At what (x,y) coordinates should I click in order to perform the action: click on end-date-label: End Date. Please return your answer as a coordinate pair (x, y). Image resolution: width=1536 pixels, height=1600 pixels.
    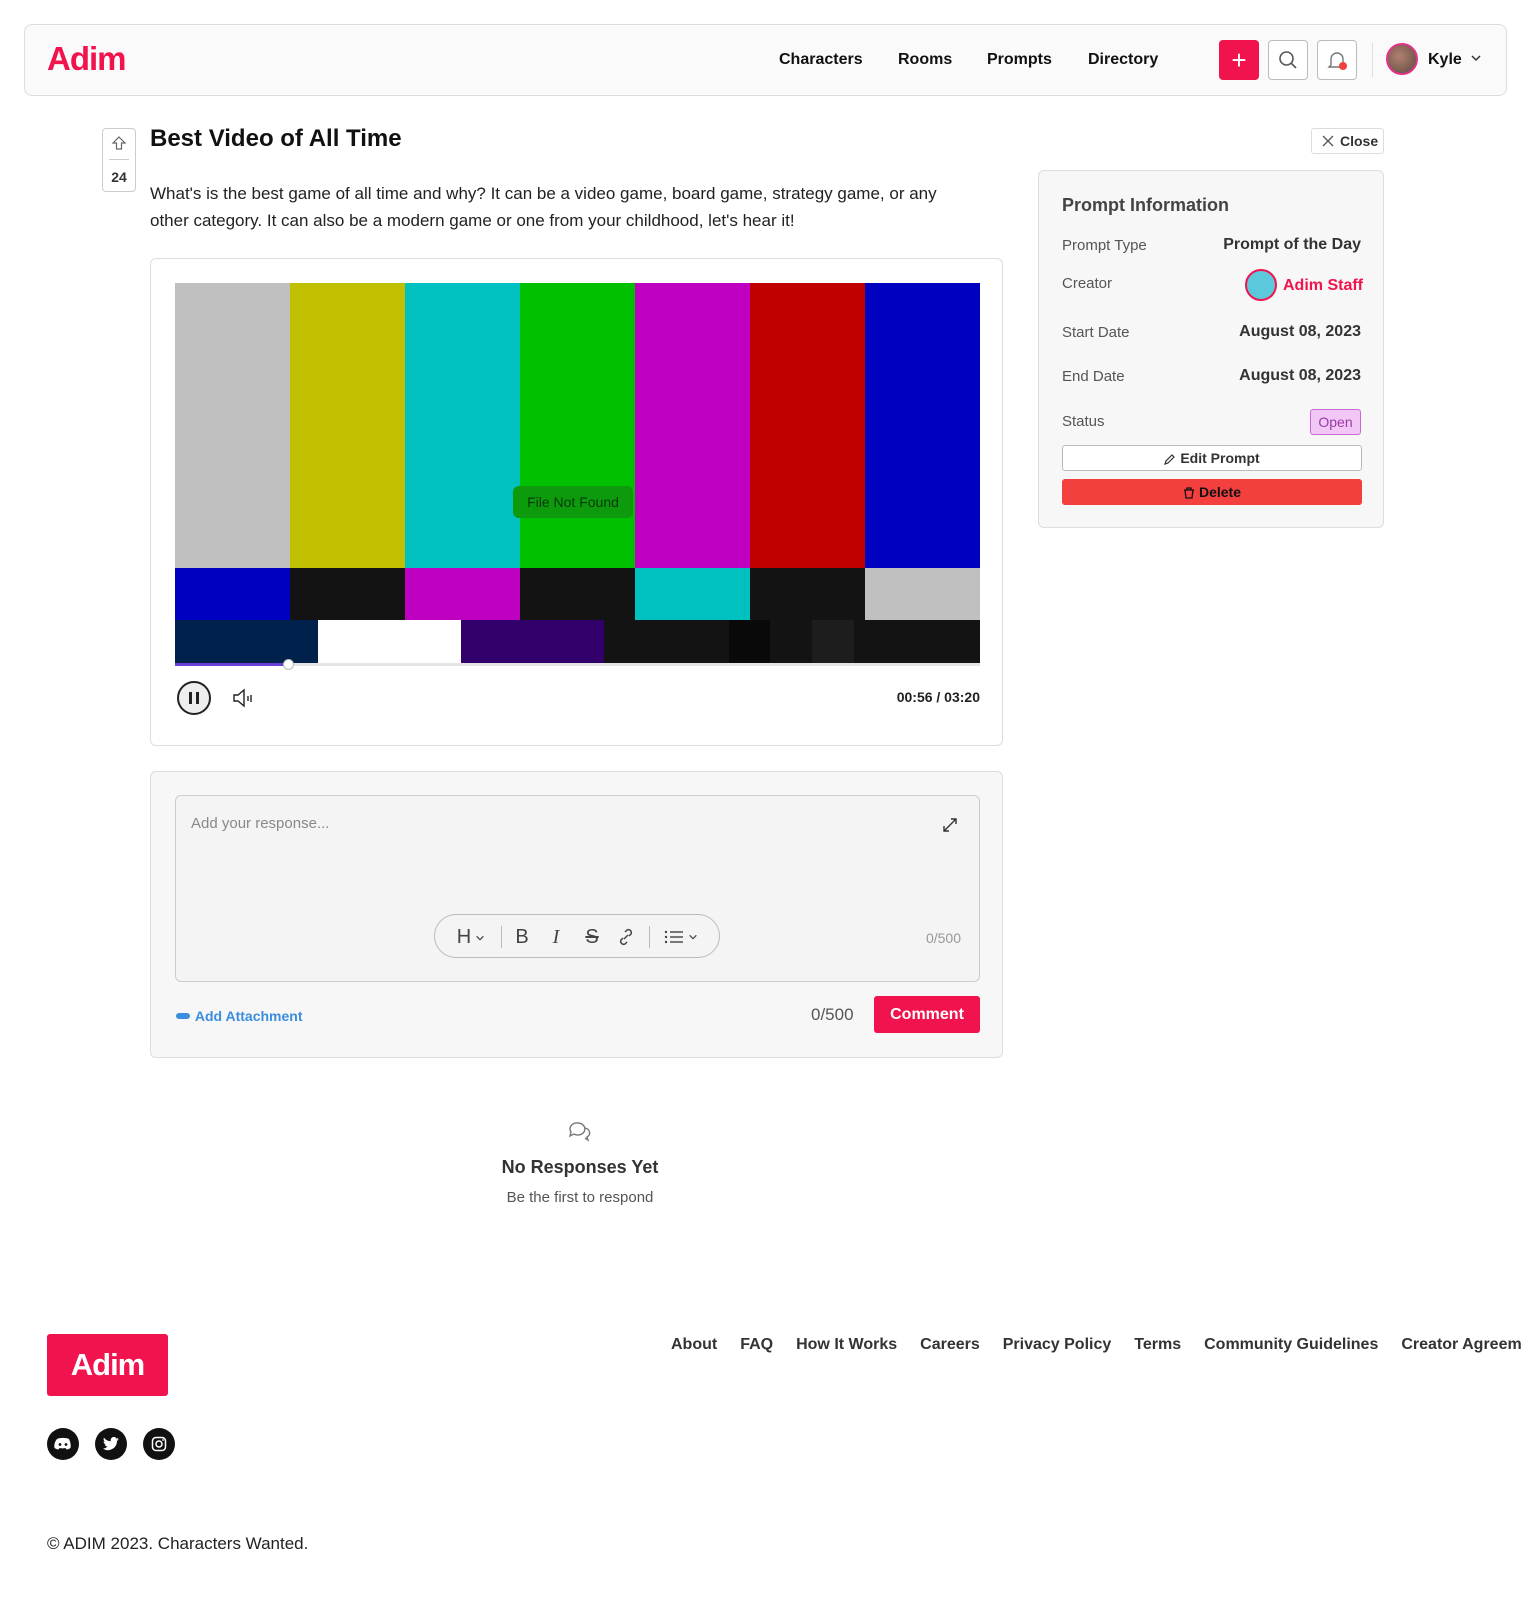
    Looking at the image, I should click on (1093, 376).